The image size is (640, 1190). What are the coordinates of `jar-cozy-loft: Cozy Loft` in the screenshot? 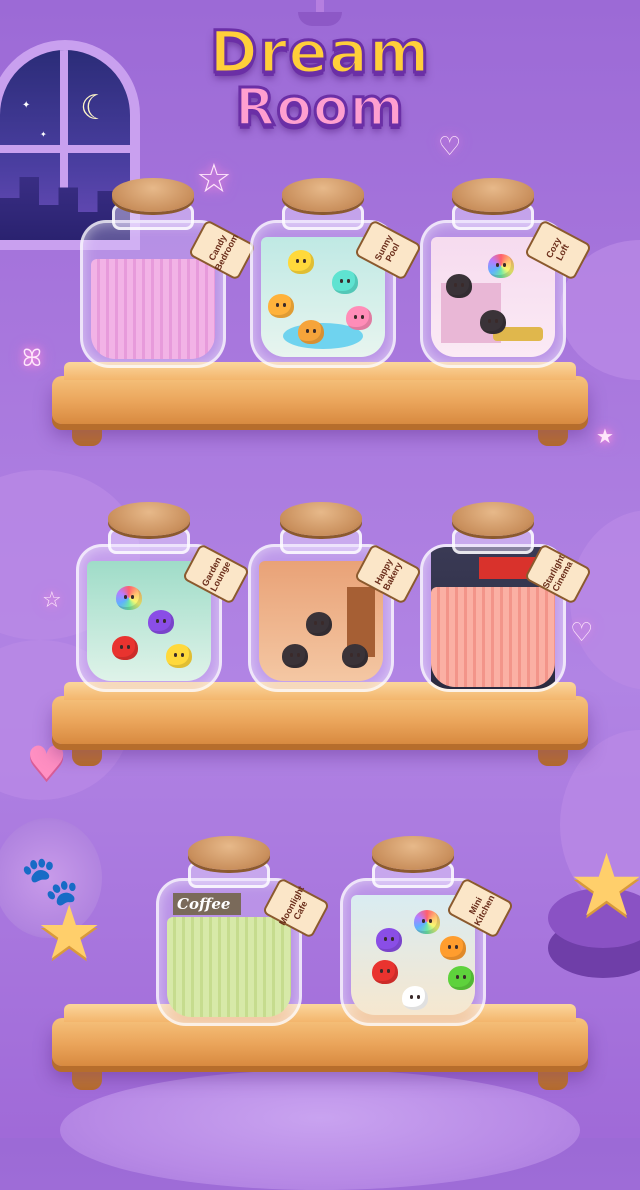 It's located at (506, 273).